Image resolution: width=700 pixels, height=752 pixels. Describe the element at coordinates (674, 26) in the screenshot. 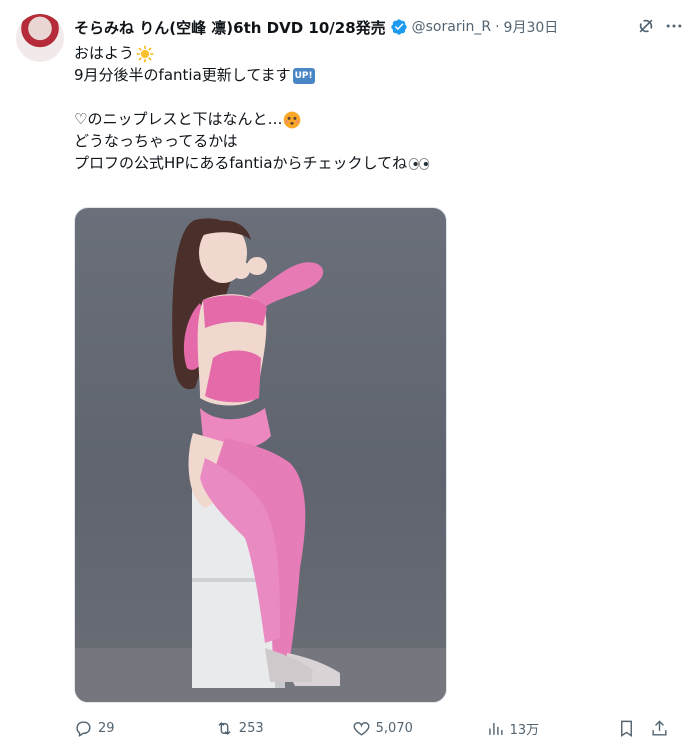

I see `more-icon` at that location.